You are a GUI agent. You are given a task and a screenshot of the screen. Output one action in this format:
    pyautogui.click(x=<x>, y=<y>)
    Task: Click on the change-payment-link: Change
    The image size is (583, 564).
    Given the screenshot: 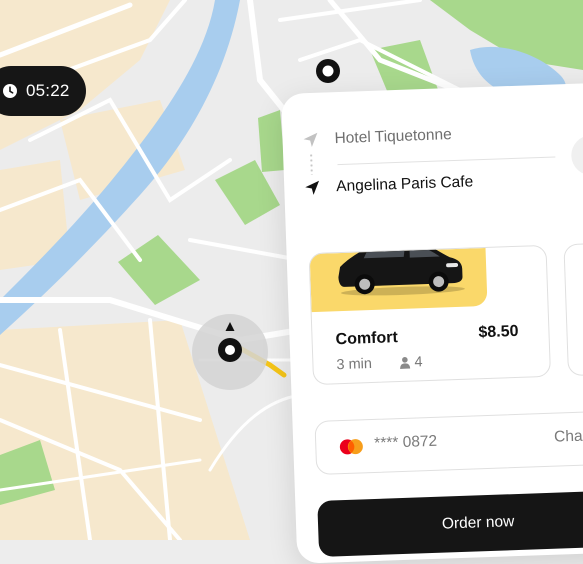 What is the action you would take?
    pyautogui.click(x=568, y=437)
    